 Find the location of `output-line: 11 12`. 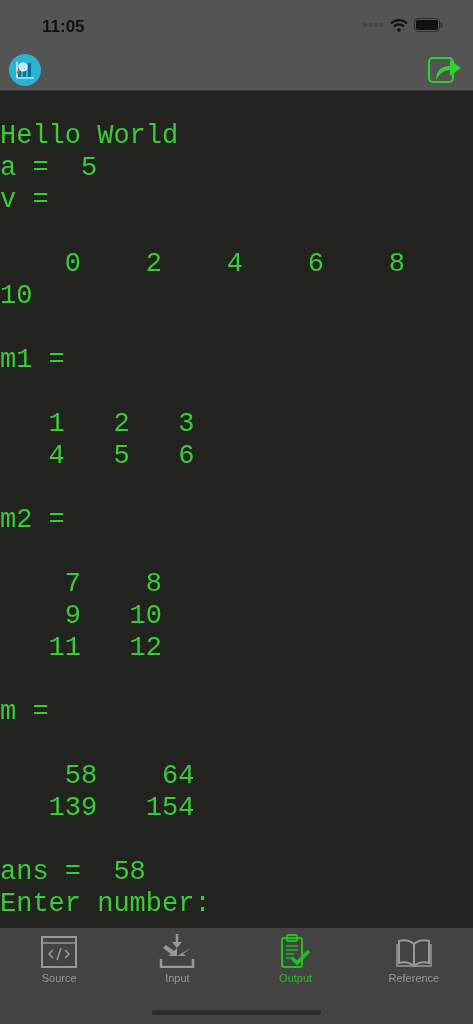

output-line: 11 12 is located at coordinates (105, 648).